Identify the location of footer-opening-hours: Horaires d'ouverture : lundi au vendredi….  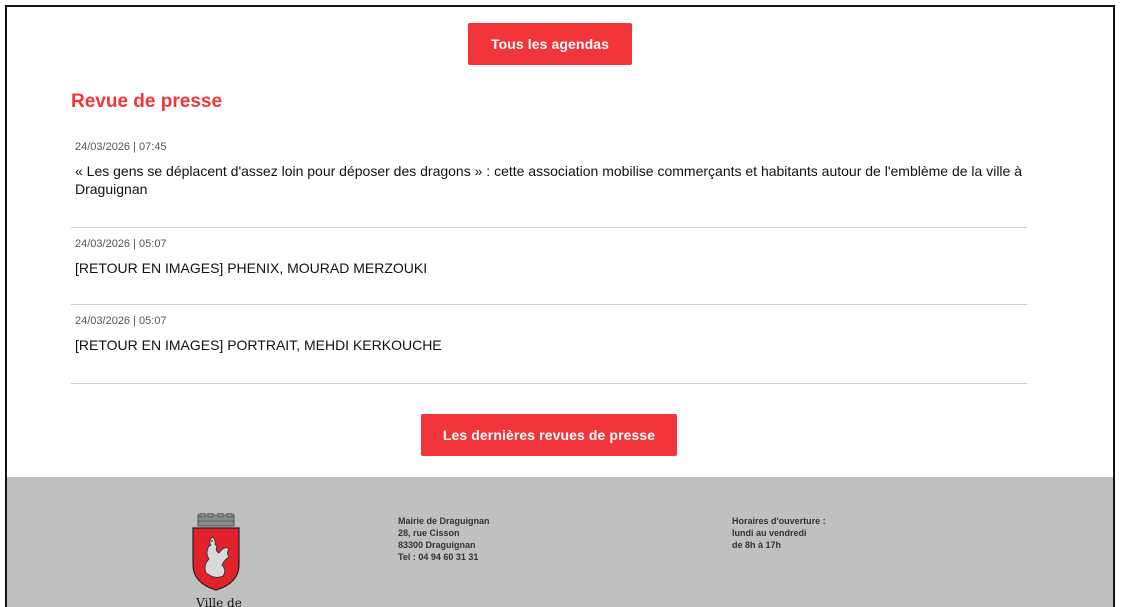
(779, 533).